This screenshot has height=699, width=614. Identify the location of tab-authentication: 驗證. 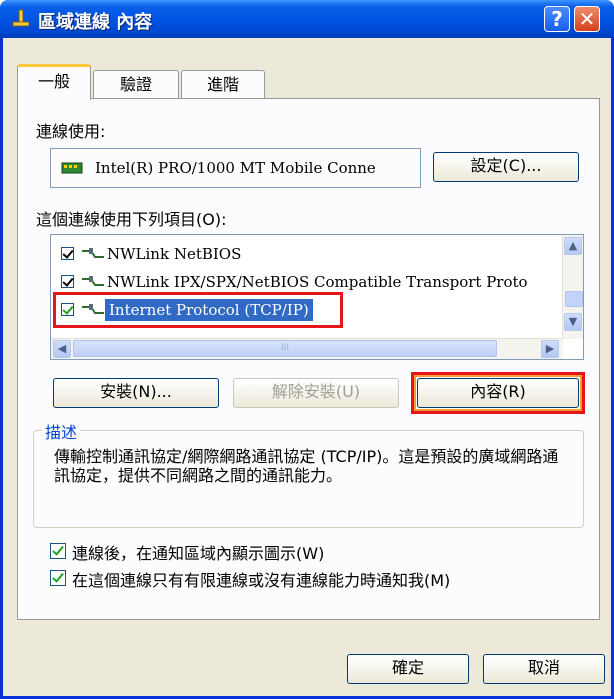
(136, 84).